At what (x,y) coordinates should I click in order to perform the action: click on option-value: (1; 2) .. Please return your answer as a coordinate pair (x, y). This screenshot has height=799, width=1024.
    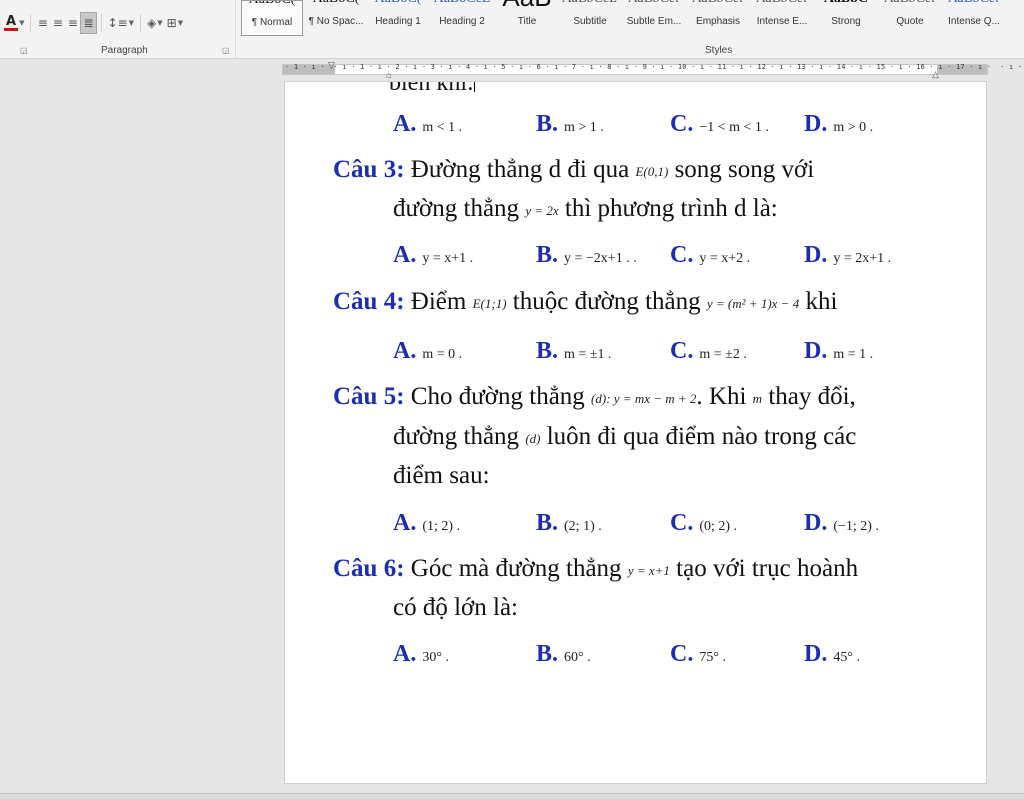
    Looking at the image, I should click on (441, 526).